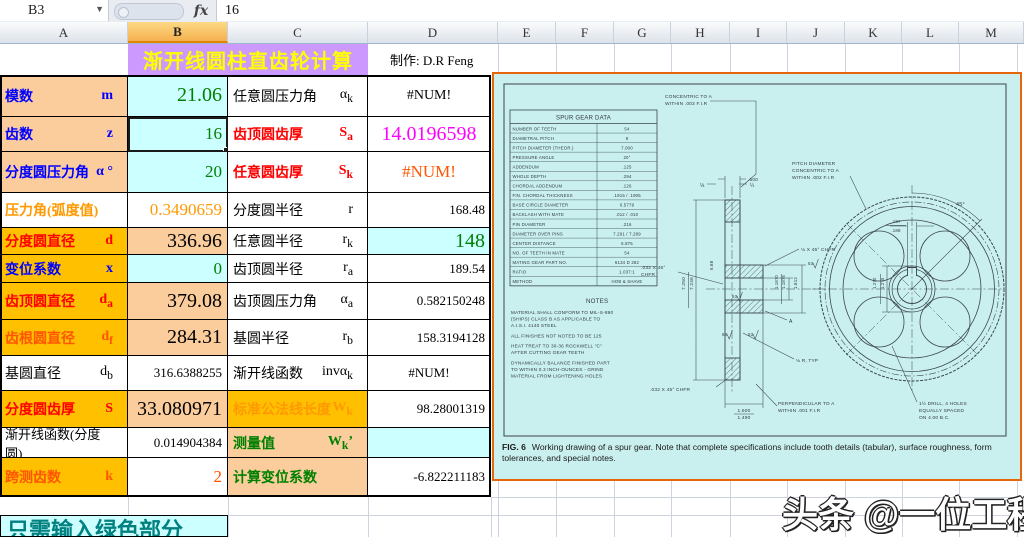 Image resolution: width=1024 pixels, height=537 pixels. Describe the element at coordinates (64, 241) in the screenshot. I see `cell-A6: 分度圆直径 d` at that location.